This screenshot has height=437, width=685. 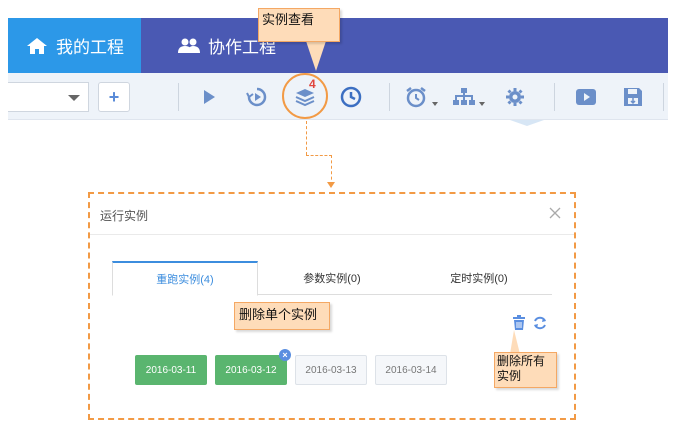 I want to click on play-icon, so click(x=209, y=97).